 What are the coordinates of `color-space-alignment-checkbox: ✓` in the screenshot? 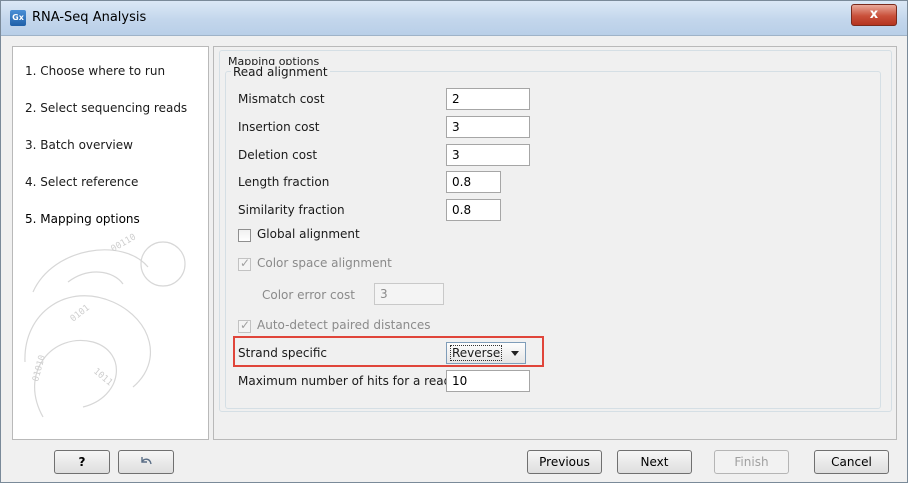 It's located at (244, 263).